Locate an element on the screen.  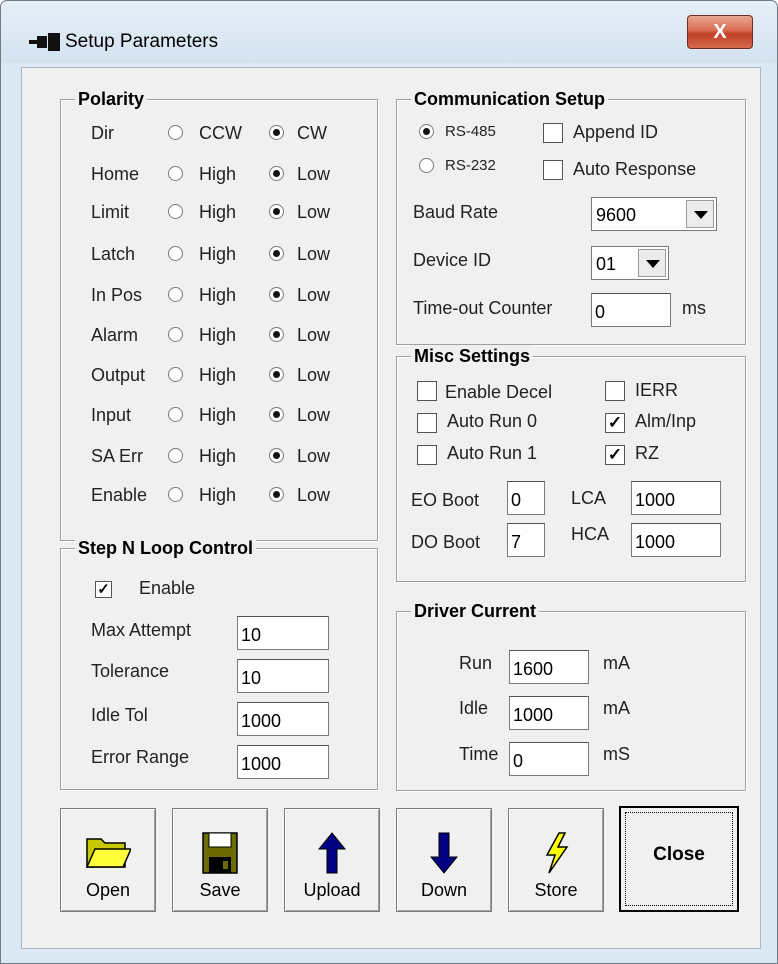
hca-label: HCA is located at coordinates (590, 534).